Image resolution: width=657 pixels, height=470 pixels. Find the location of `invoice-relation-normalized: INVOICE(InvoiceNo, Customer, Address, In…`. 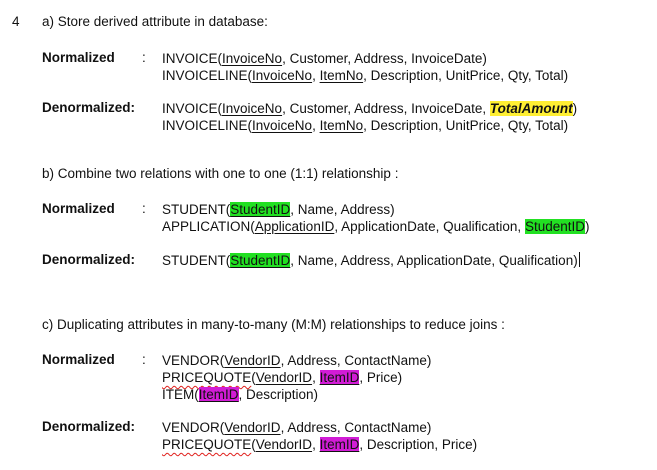

invoice-relation-normalized: INVOICE(InvoiceNo, Customer, Address, In… is located at coordinates (324, 58).